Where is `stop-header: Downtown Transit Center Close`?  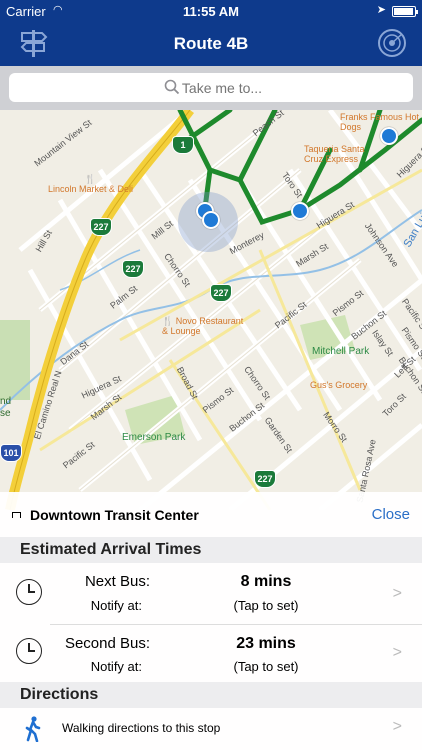
stop-header: Downtown Transit Center Close is located at coordinates (211, 514).